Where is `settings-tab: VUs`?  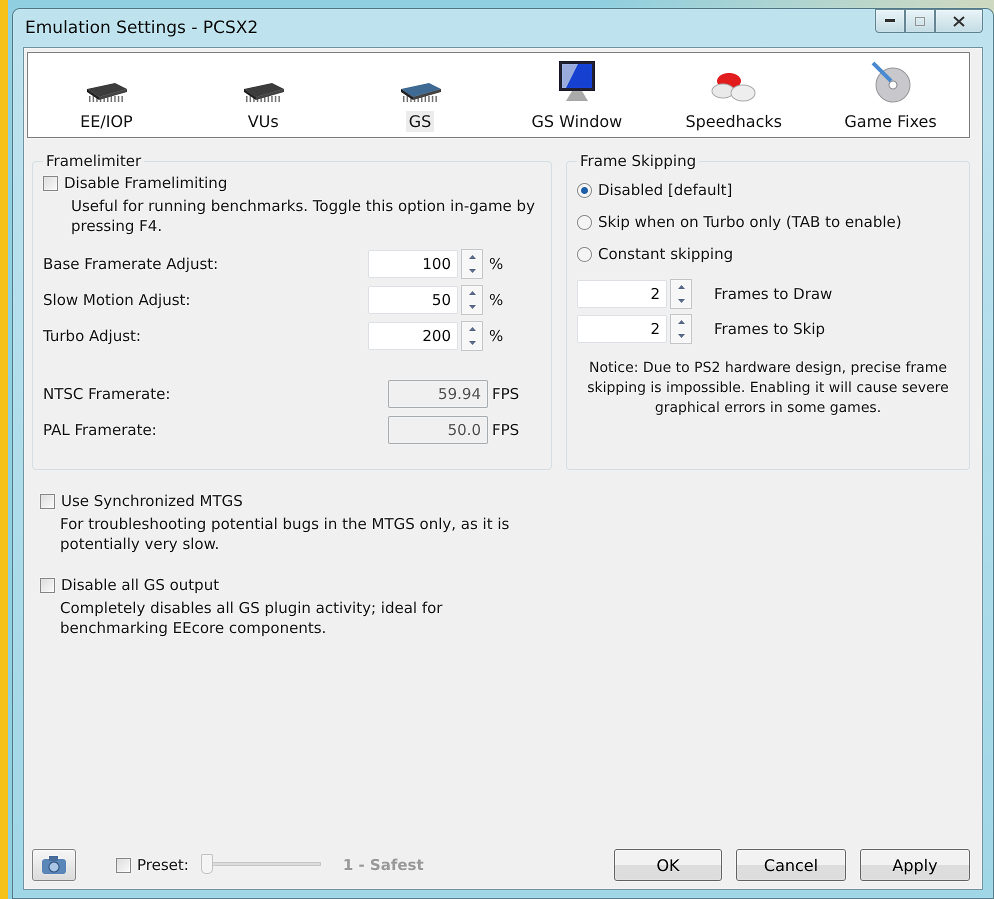
settings-tab: VUs is located at coordinates (263, 95).